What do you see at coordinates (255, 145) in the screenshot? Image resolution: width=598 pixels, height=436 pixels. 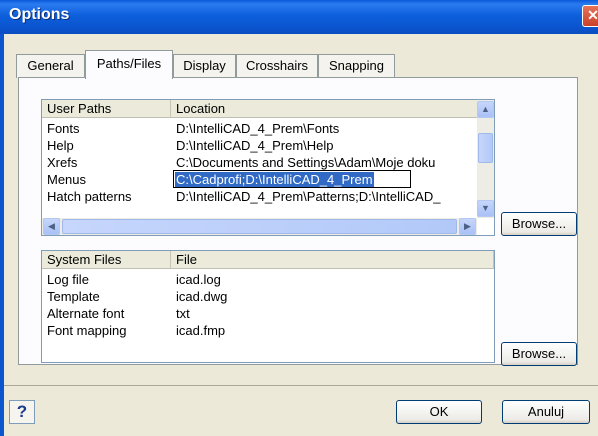 I see `path-location: D:\IntelliCAD_4_Prem\Help` at bounding box center [255, 145].